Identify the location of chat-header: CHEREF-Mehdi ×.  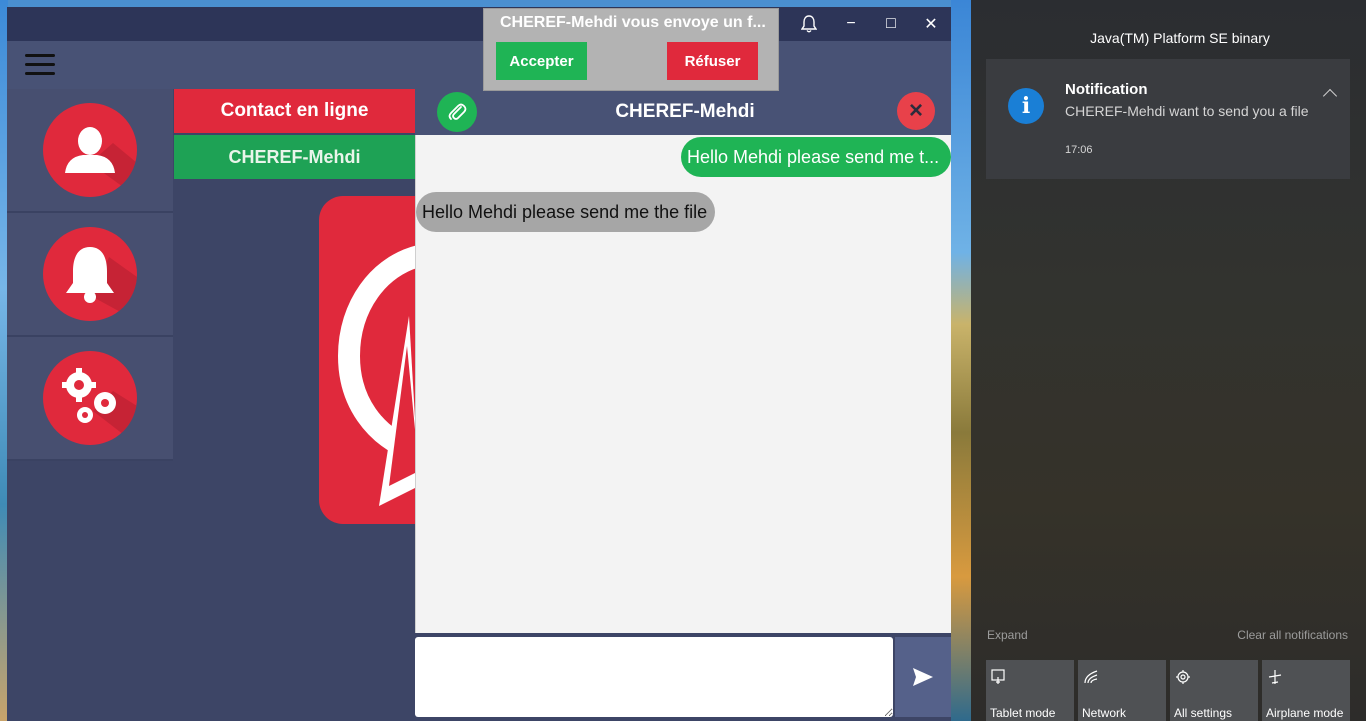
(683, 112).